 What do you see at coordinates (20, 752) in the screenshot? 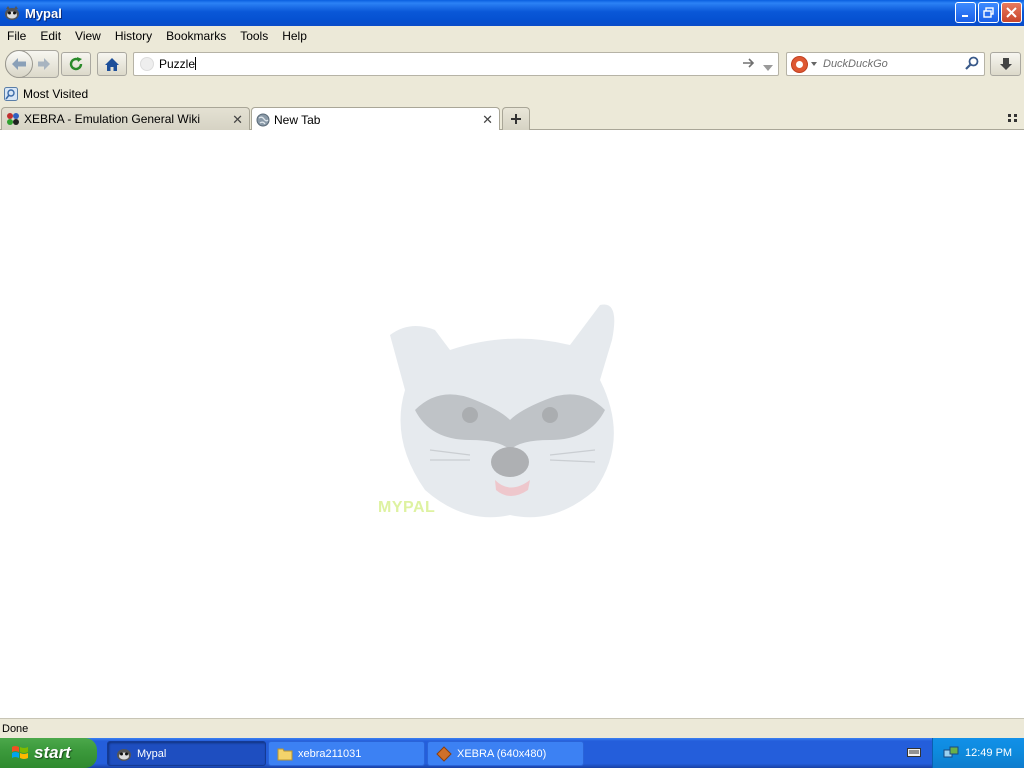
I see `windows-flag-icon` at bounding box center [20, 752].